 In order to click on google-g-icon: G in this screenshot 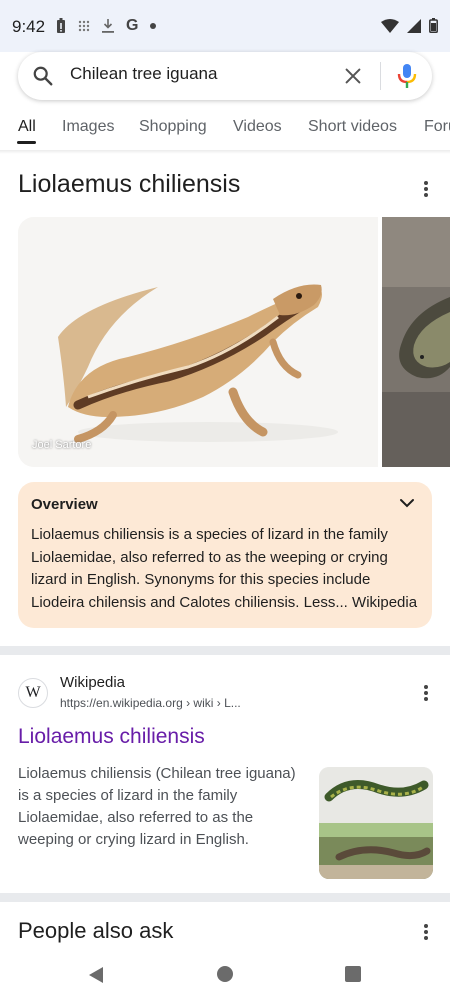, I will do `click(132, 25)`.